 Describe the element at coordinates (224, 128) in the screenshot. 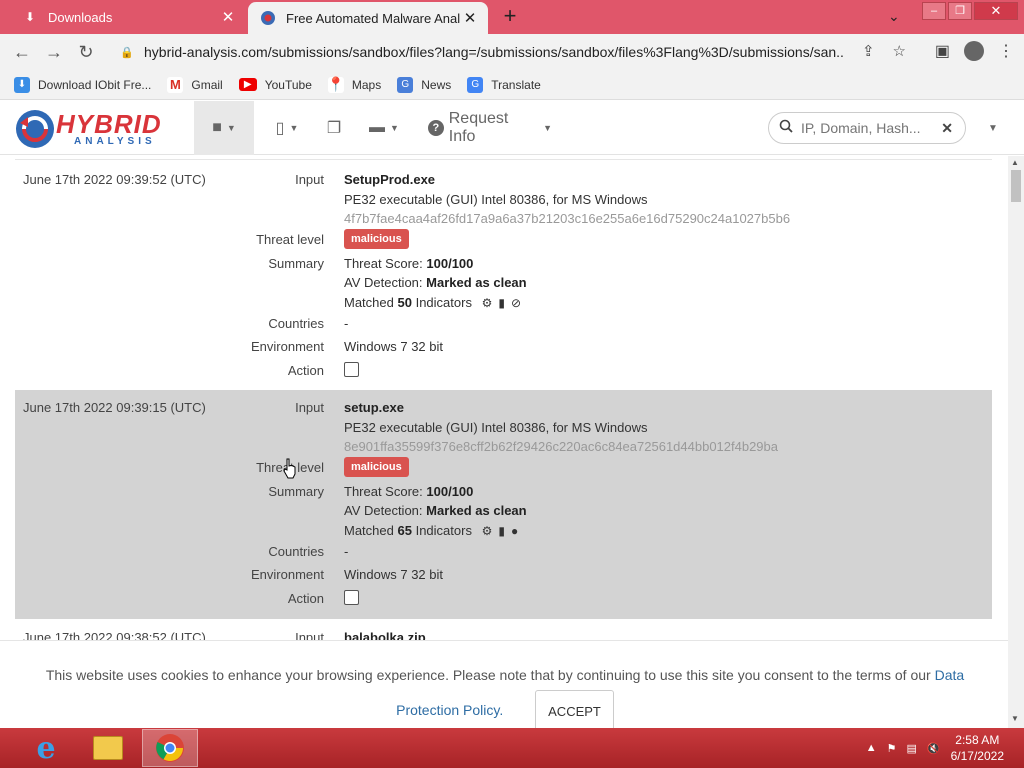

I see `sandbox-menu: ■ ▼` at that location.